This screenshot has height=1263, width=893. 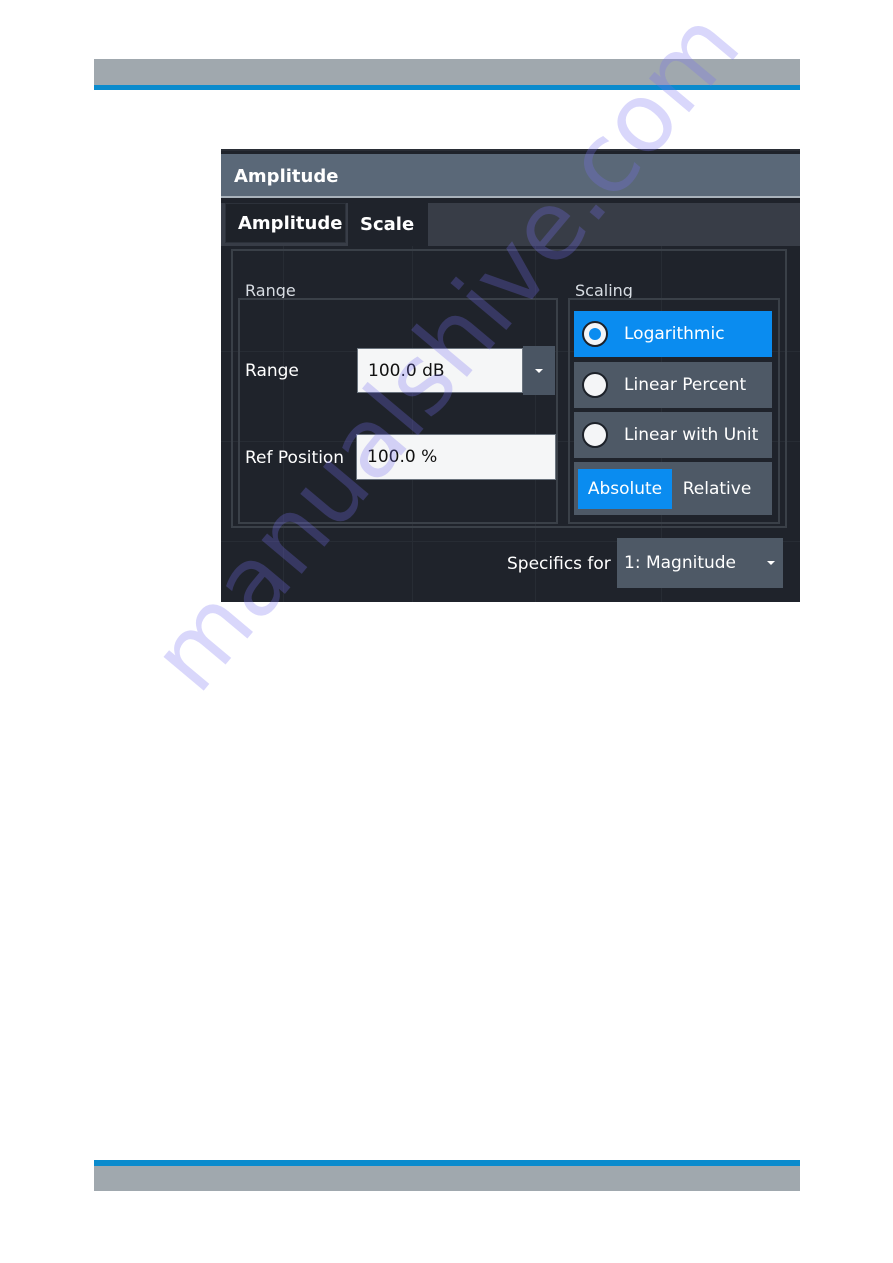 I want to click on scaling-option-linear-with-unit: Linear with Unit, so click(x=673, y=435).